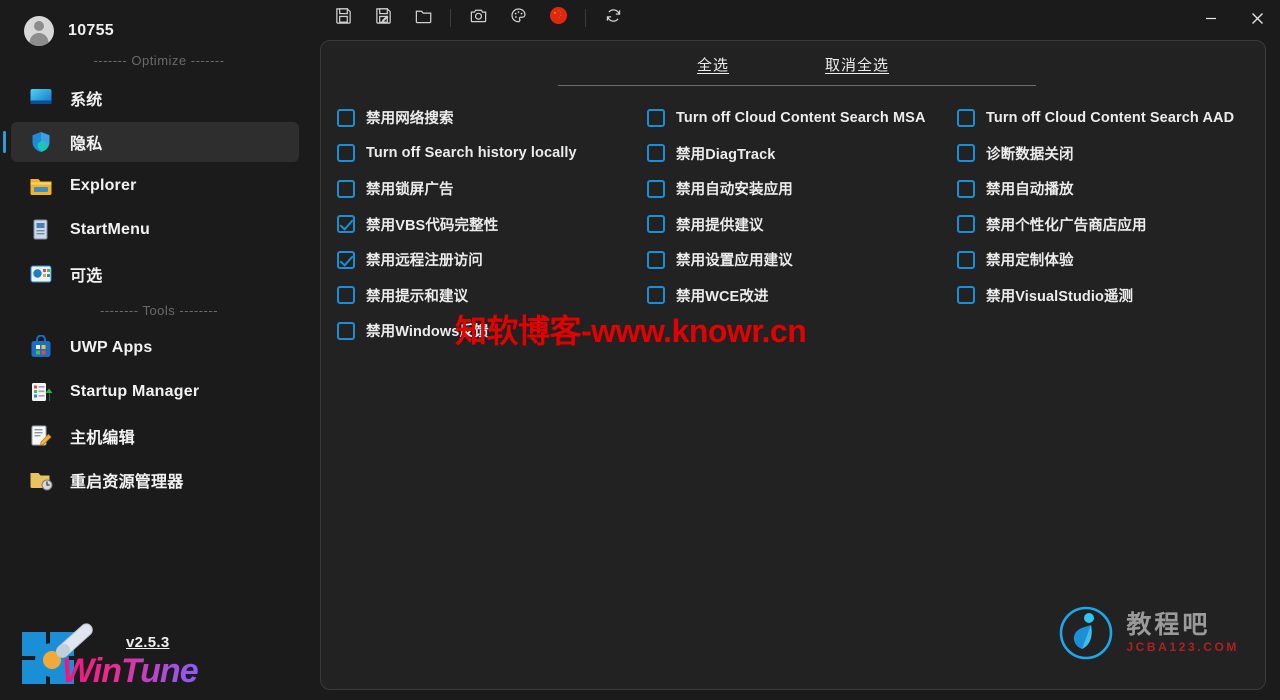 The height and width of the screenshot is (700, 1280). I want to click on sidebar-item-startup-manager: Startup Manager, so click(155, 392).